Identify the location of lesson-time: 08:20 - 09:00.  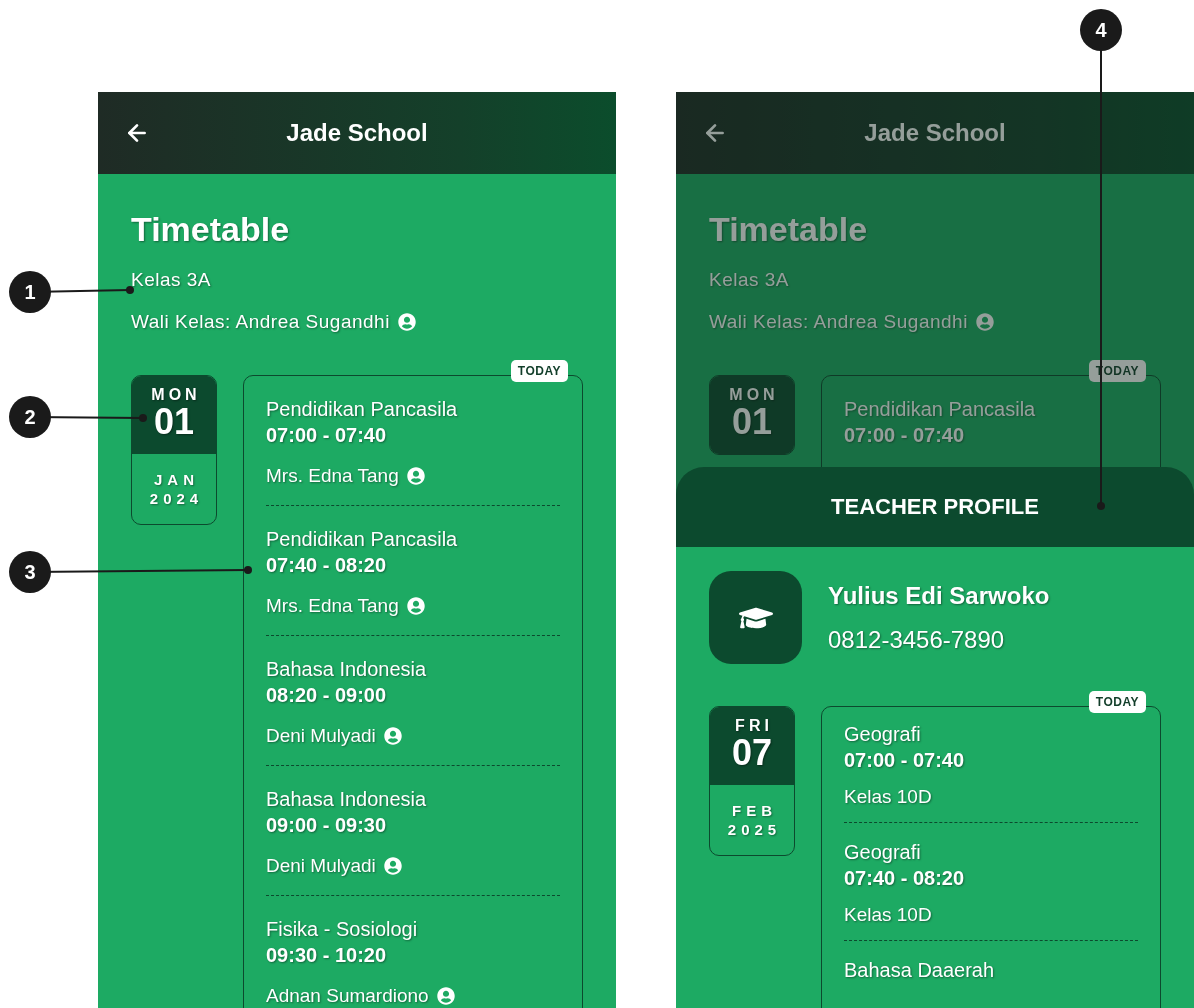
(327, 695).